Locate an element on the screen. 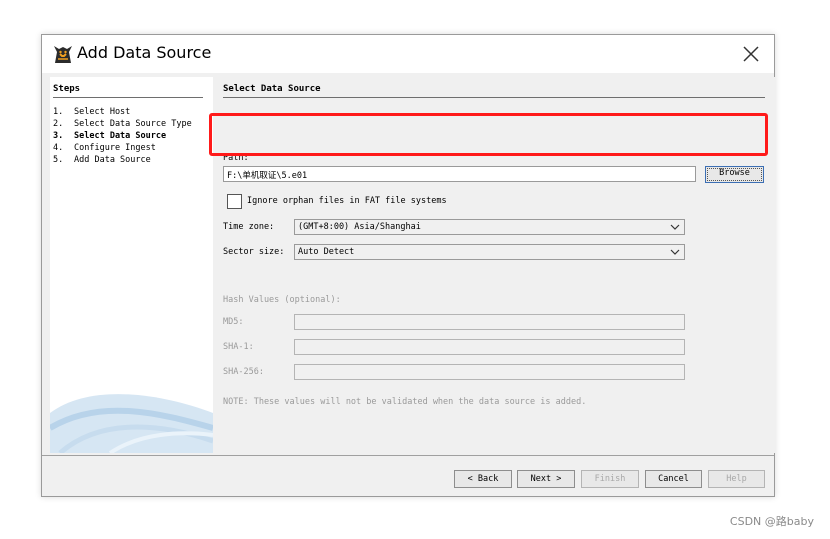 The height and width of the screenshot is (539, 830). decorative-swoosh is located at coordinates (131, 423).